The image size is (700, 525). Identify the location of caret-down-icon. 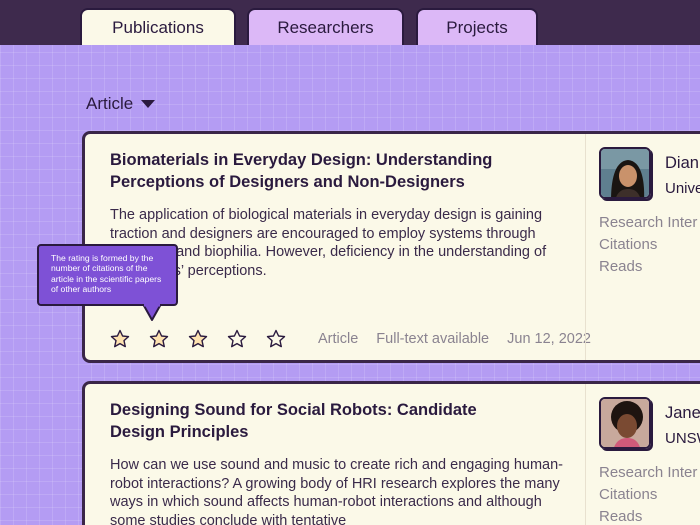
(148, 104).